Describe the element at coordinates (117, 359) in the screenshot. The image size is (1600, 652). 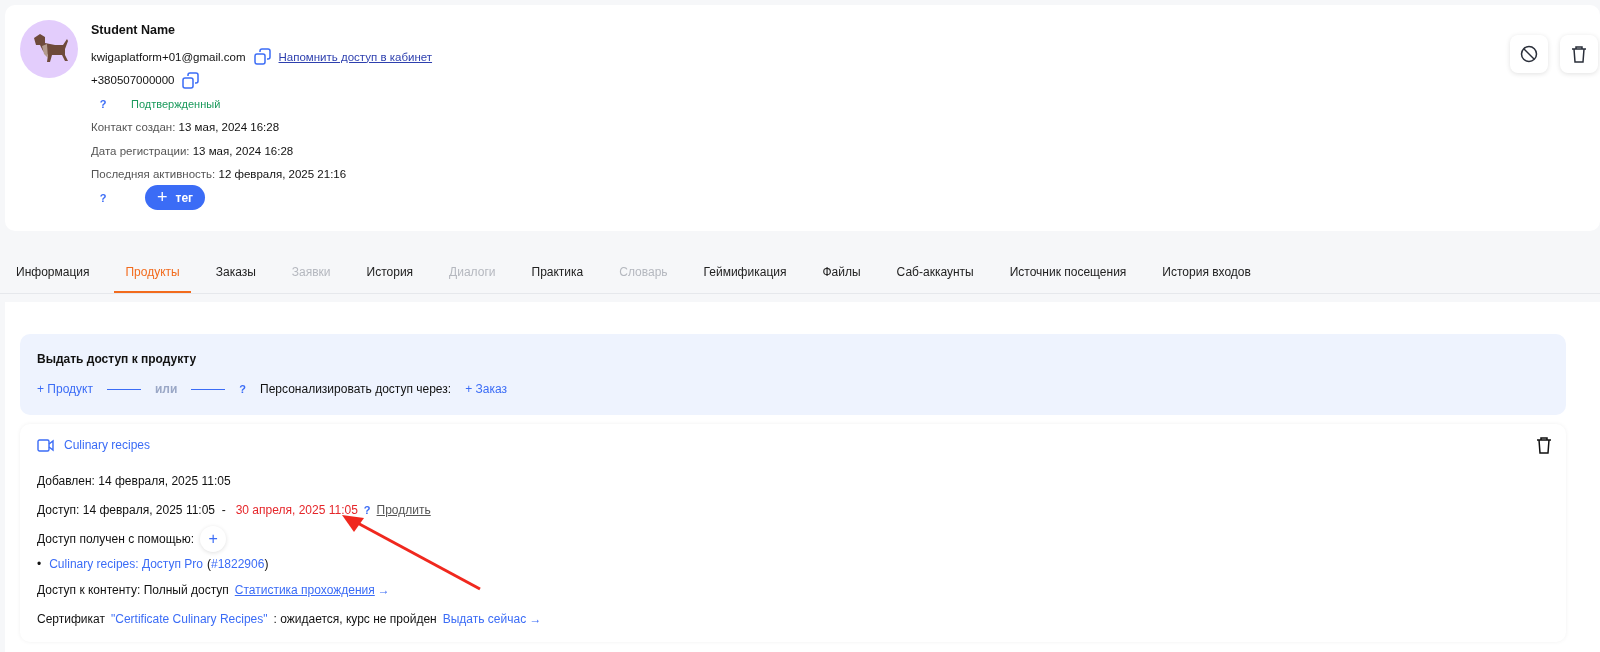
I see `grant-title: Выдать доступ к продукту` at that location.